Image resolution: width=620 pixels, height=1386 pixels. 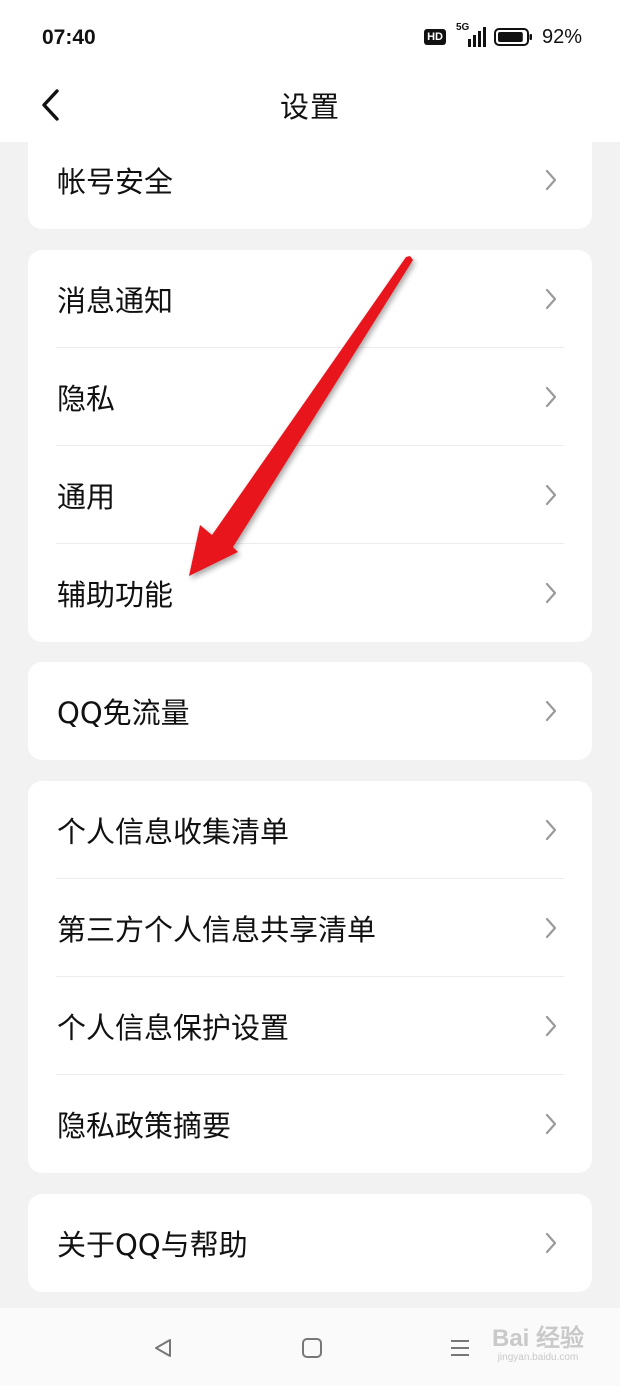 I want to click on settings-item-accessibility: 辅助功能, so click(x=310, y=593).